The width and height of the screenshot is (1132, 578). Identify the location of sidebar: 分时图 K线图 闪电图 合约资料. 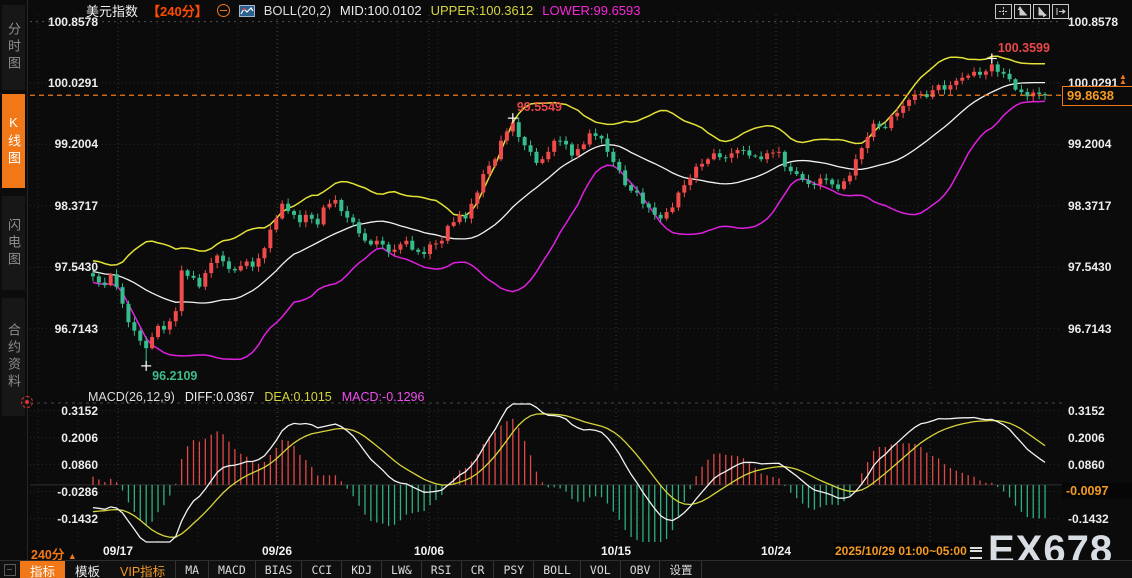
(14, 289).